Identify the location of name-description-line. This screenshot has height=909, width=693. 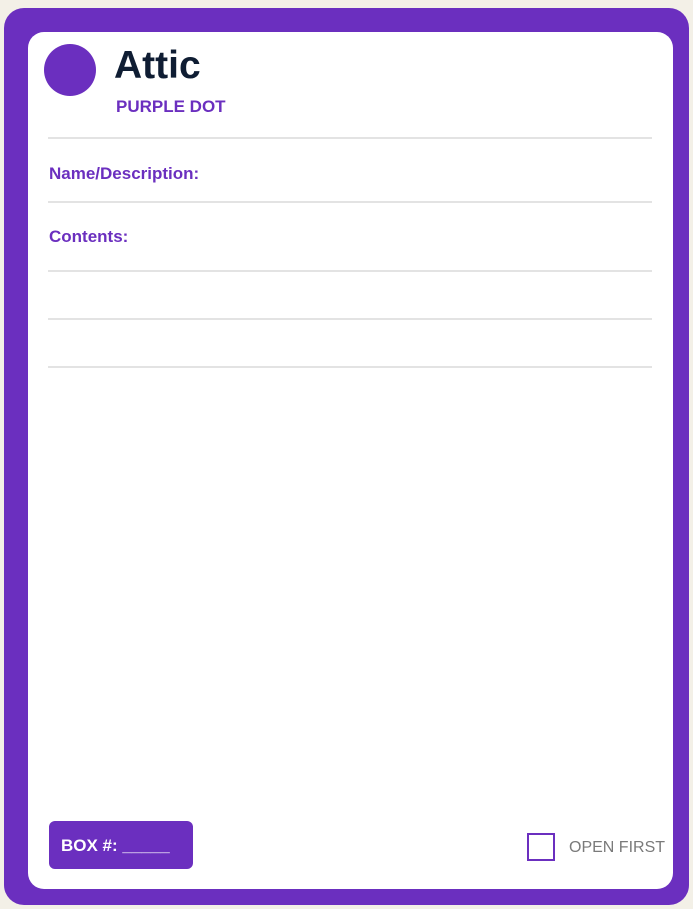
(350, 202).